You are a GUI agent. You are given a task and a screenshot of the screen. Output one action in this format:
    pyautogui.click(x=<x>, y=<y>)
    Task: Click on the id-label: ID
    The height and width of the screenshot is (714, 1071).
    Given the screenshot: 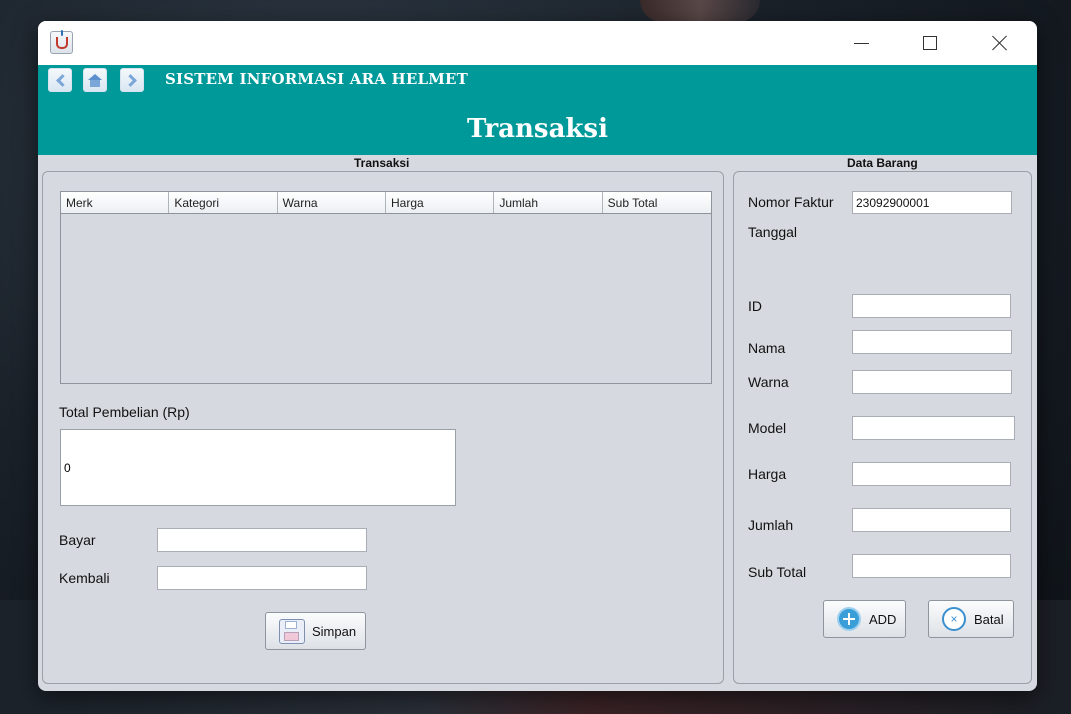 What is the action you would take?
    pyautogui.click(x=755, y=306)
    